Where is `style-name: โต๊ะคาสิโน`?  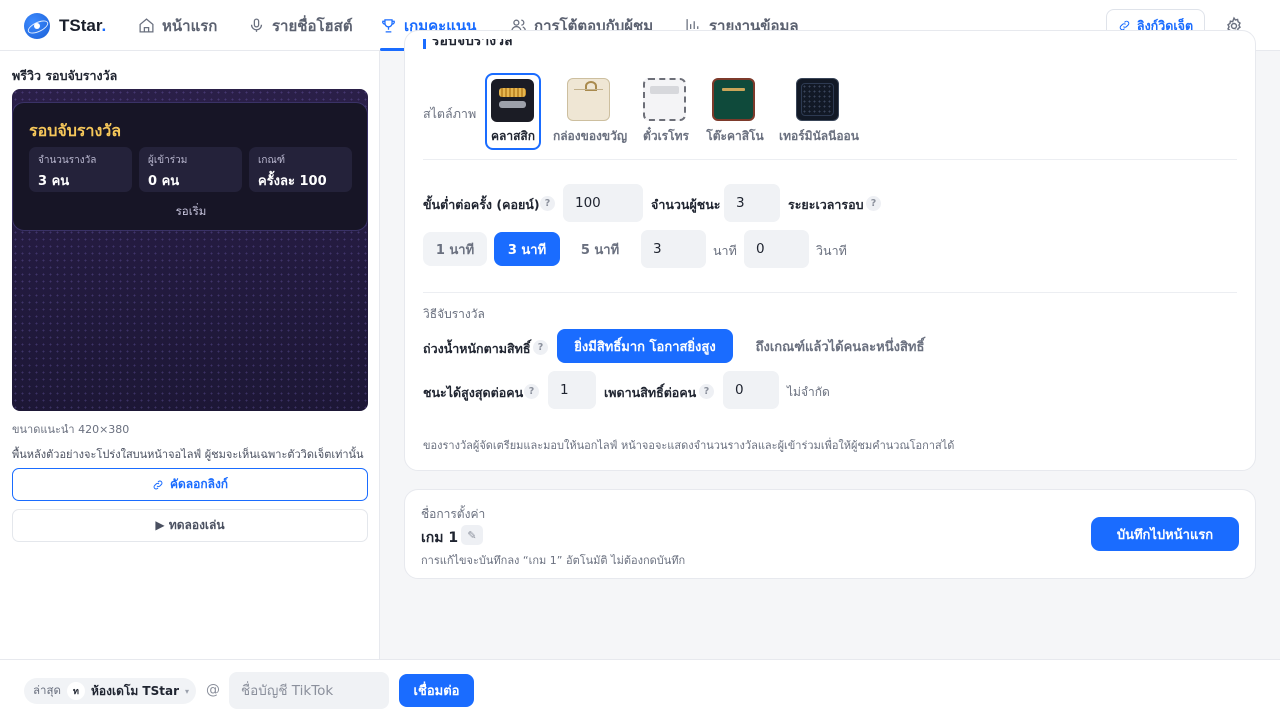
style-name: โต๊ะคาสิโน is located at coordinates (735, 136).